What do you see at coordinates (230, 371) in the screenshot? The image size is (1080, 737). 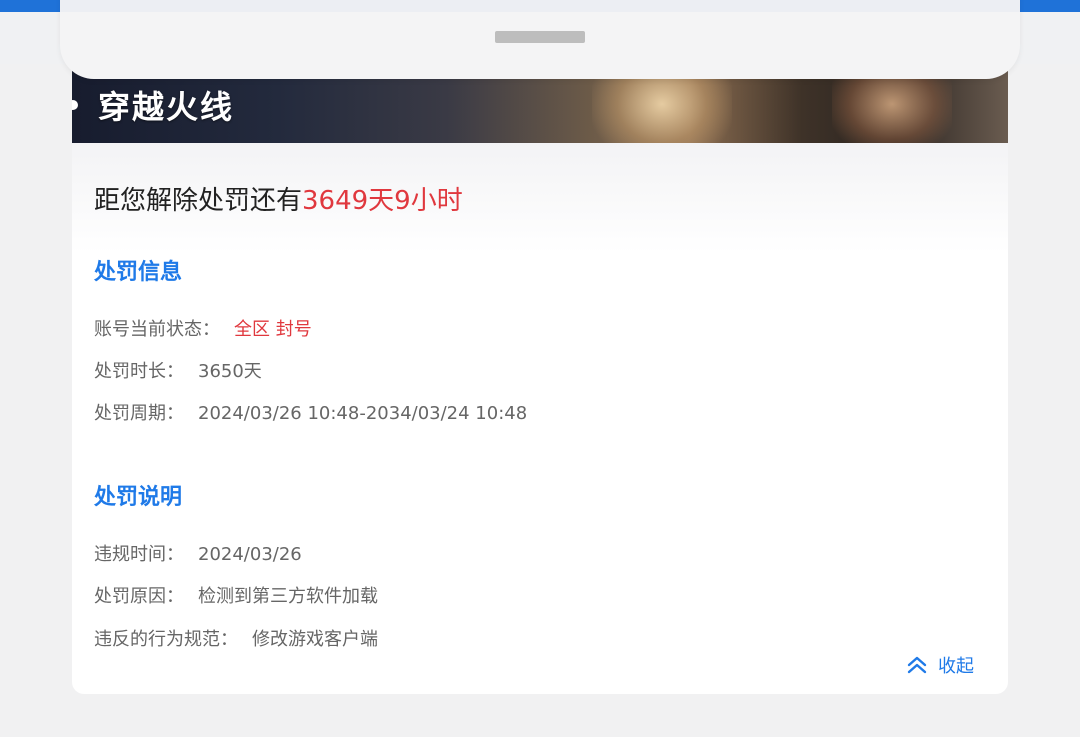 I see `duration-value: 3650天` at bounding box center [230, 371].